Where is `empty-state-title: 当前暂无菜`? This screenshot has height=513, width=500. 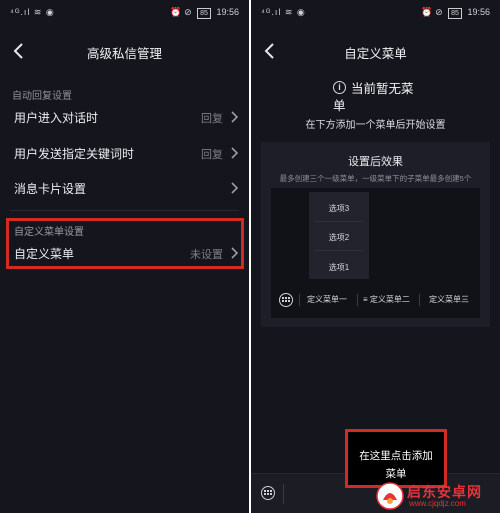
empty-state-title: 当前暂无菜 is located at coordinates (382, 89).